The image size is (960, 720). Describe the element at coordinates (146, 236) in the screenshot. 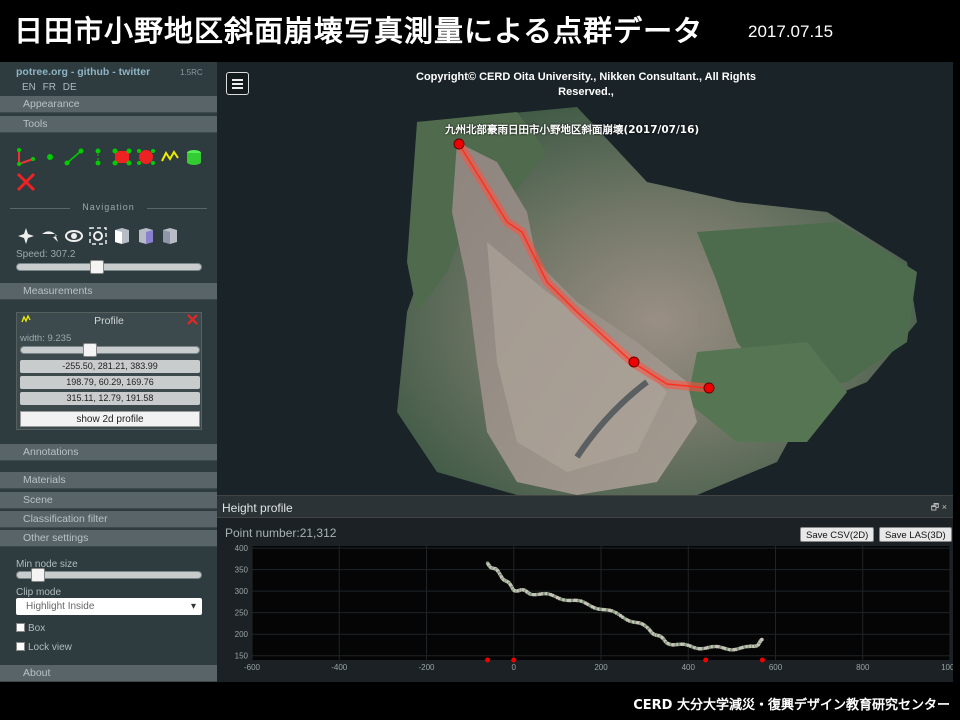

I see `front-view-icon` at that location.